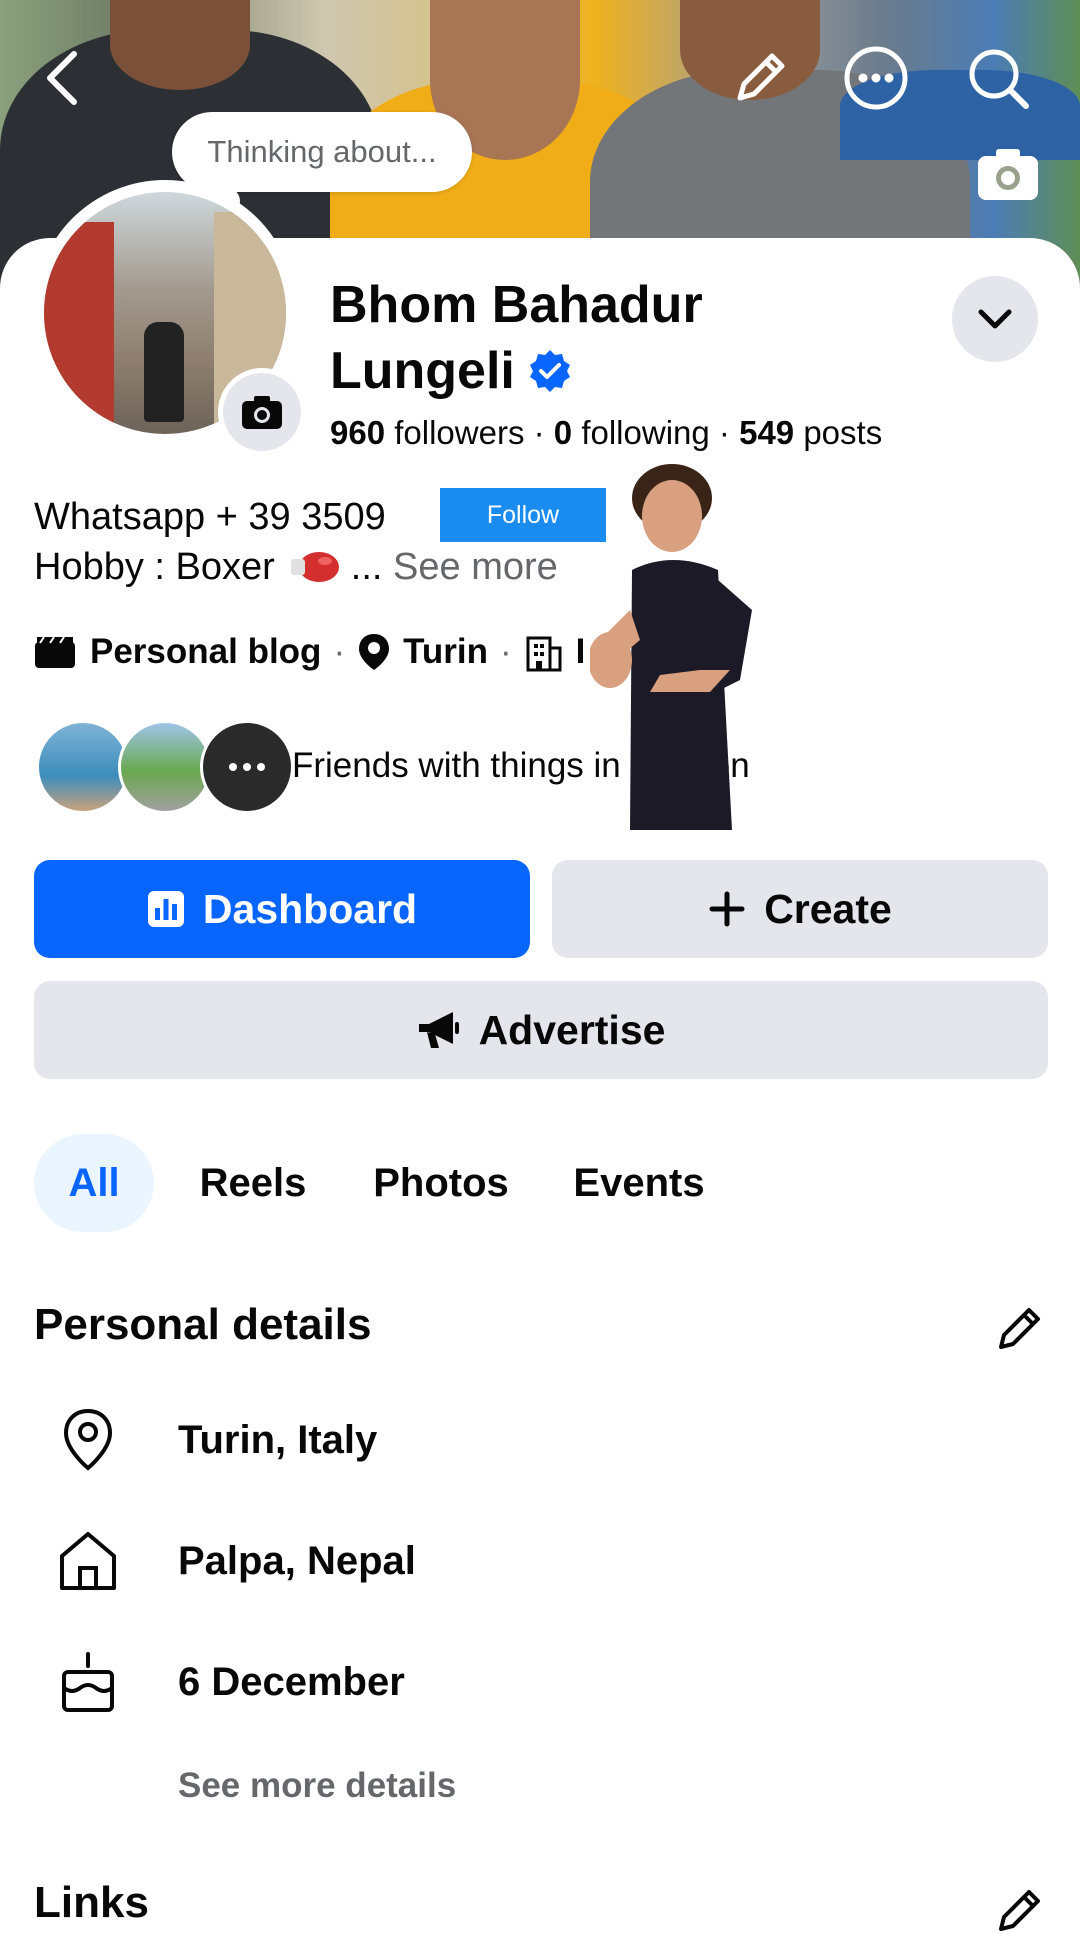 This screenshot has width=1080, height=1950. I want to click on friends-text-part1: Friends with things in, so click(456, 765).